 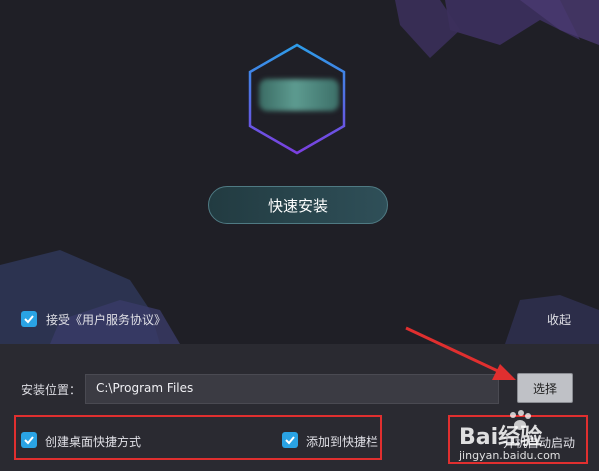 What do you see at coordinates (299, 95) in the screenshot?
I see `app-logo-mark` at bounding box center [299, 95].